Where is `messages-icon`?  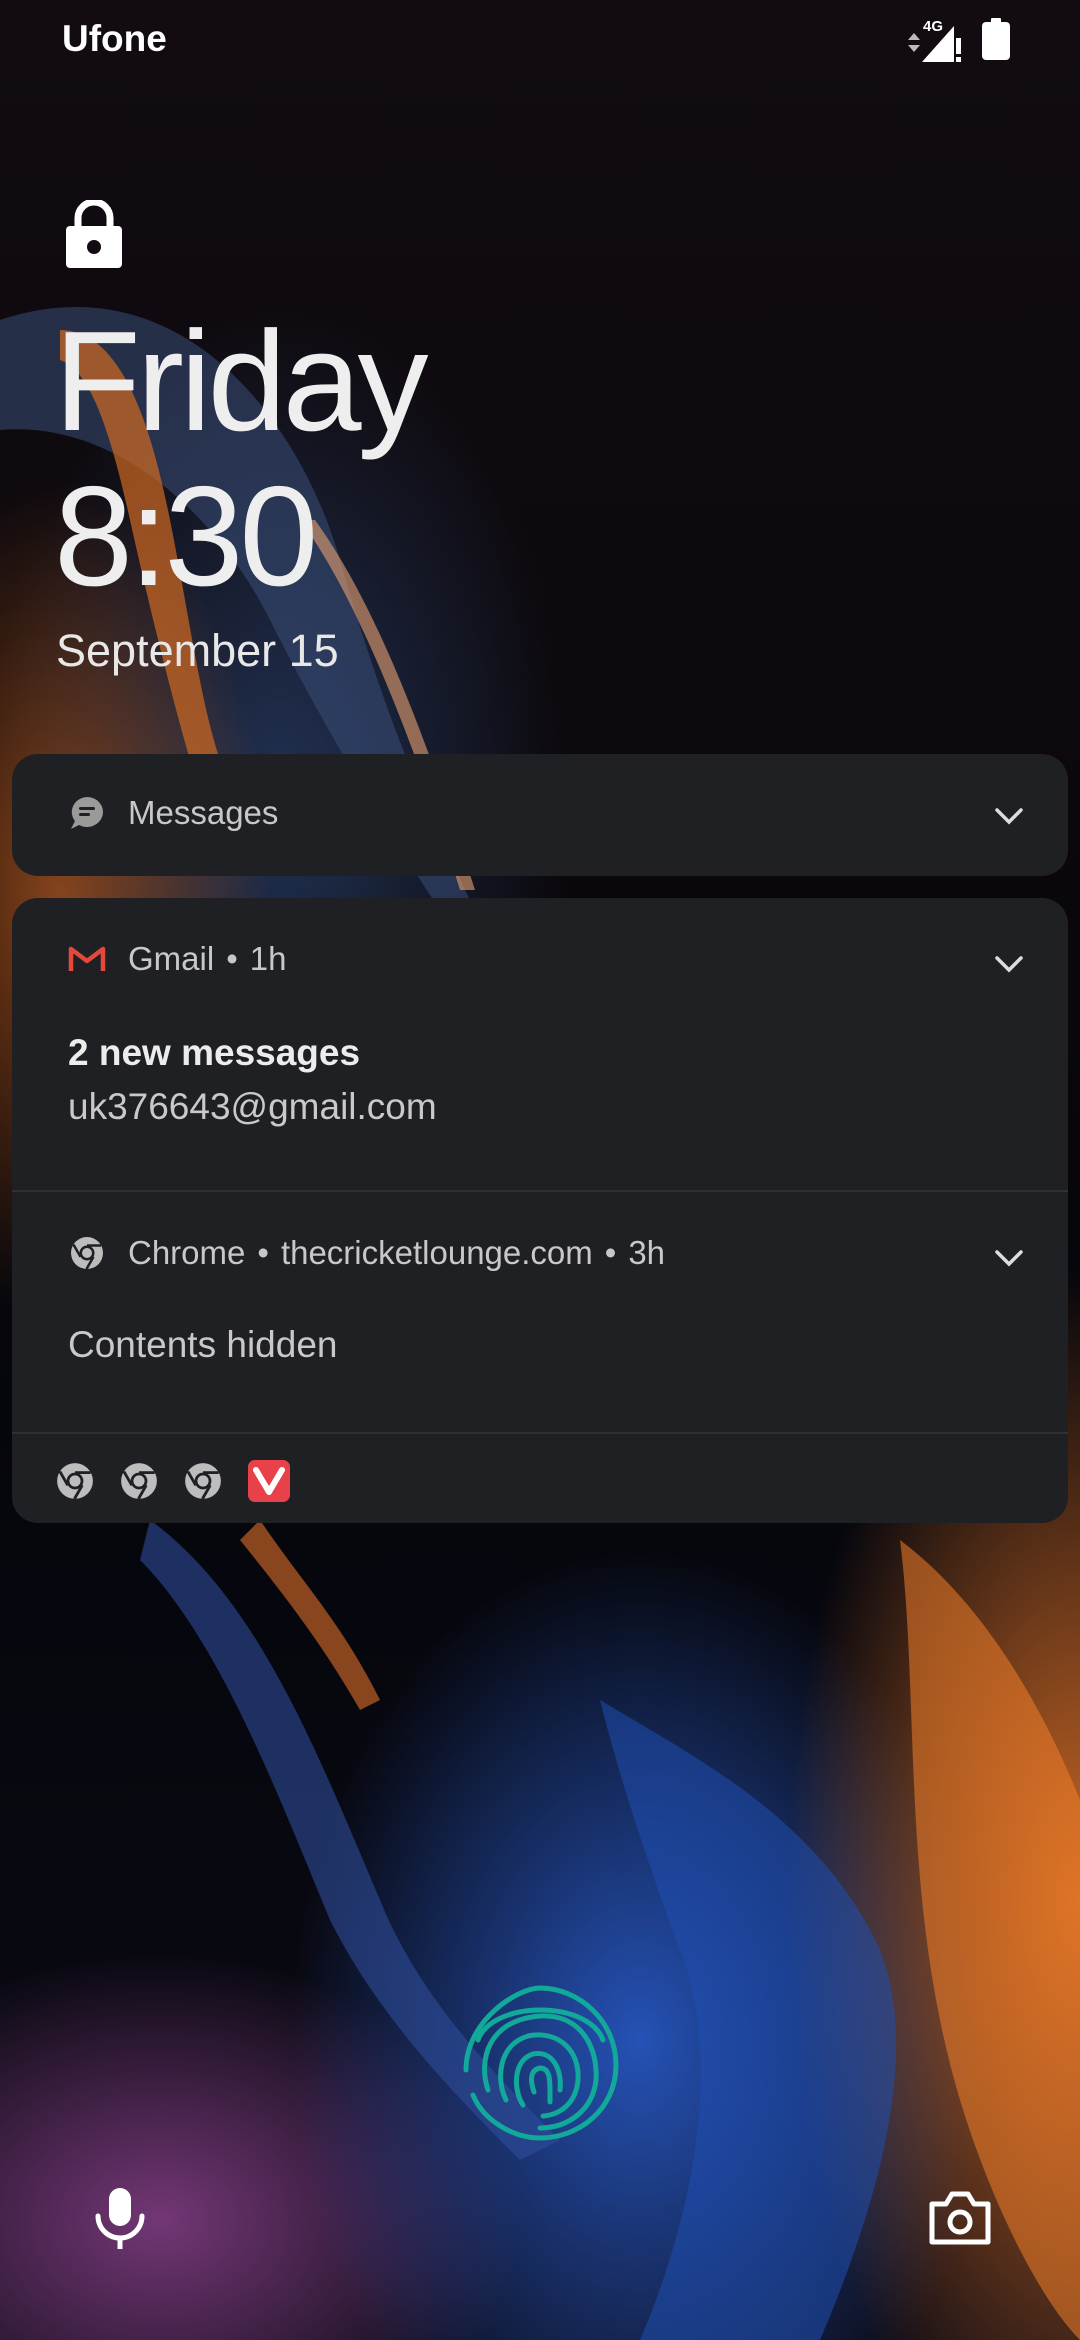
messages-icon is located at coordinates (87, 813).